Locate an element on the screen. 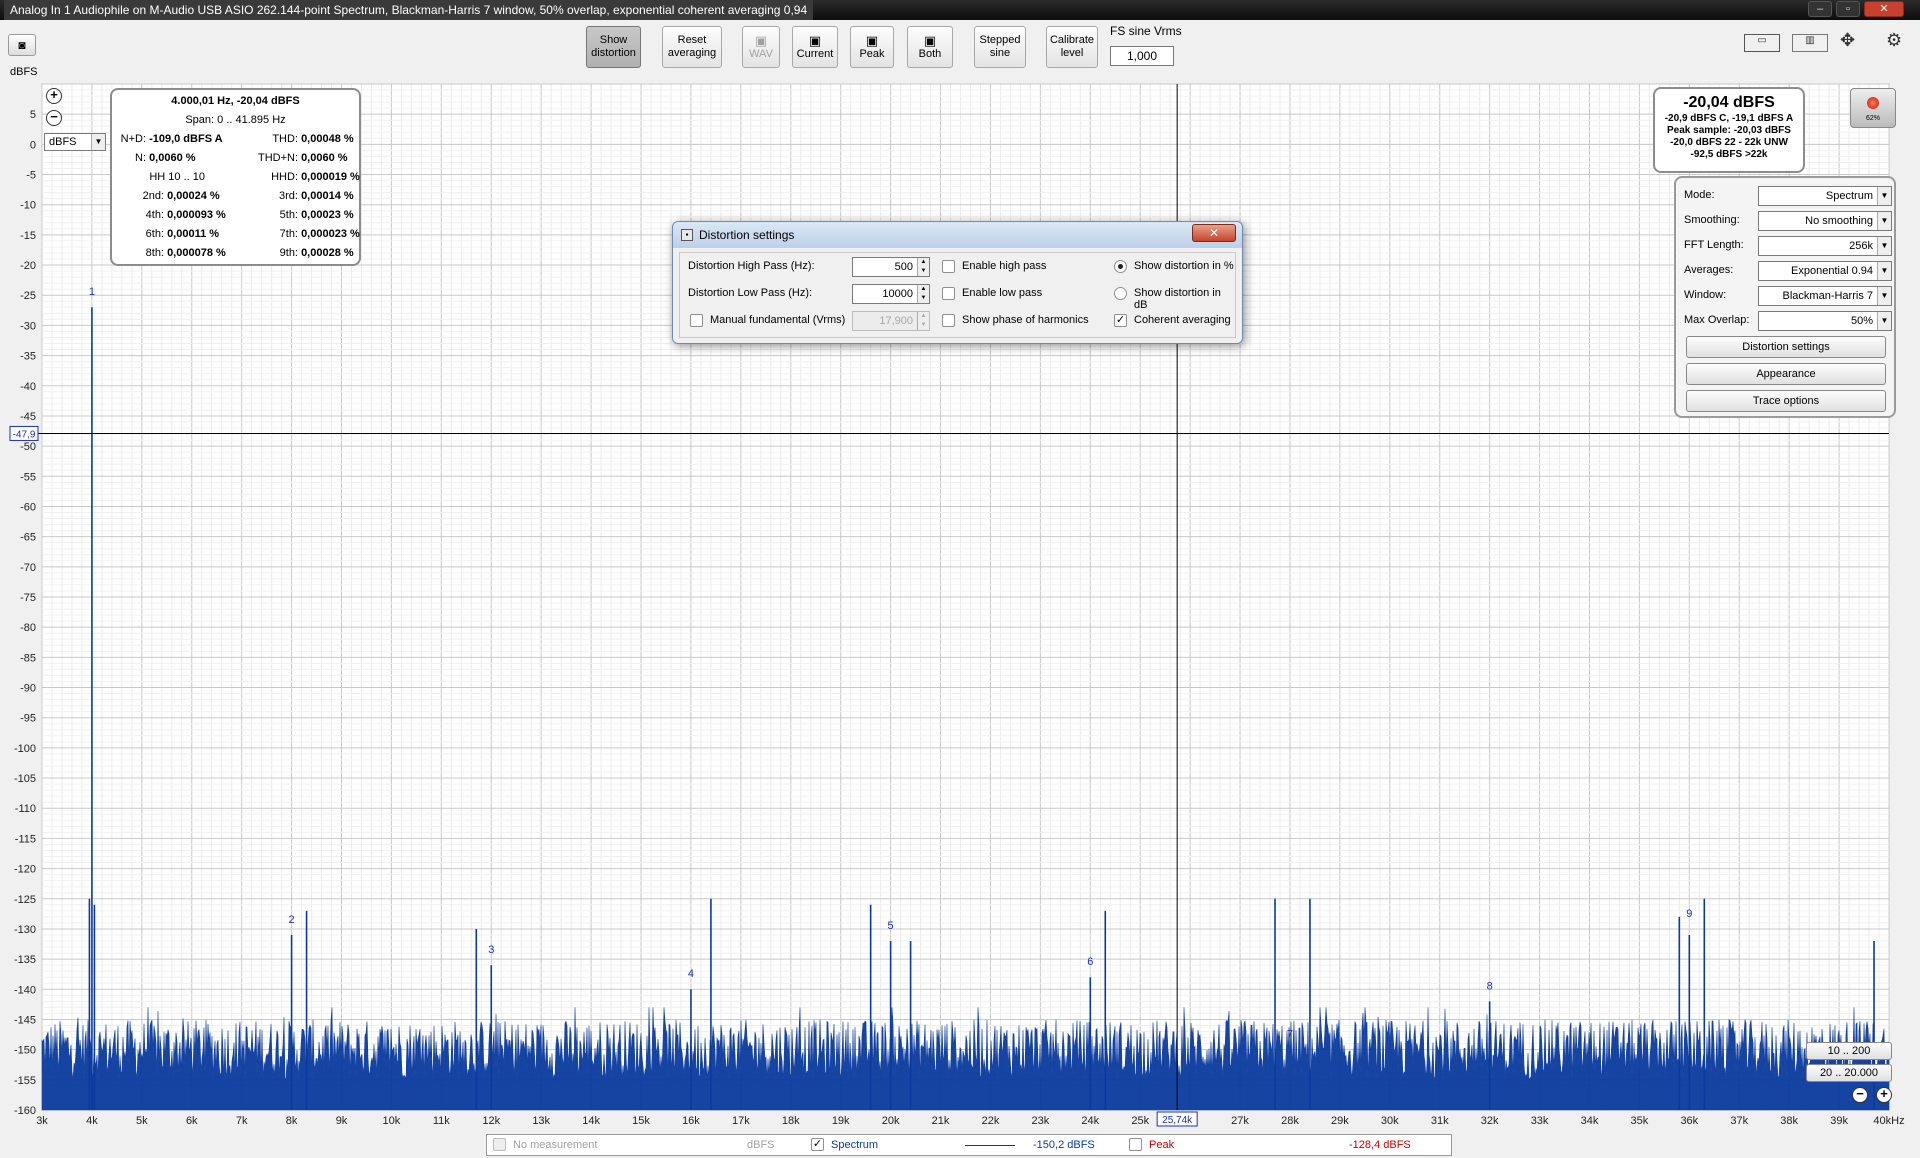 This screenshot has width=1920, height=1158. y-tick-label: -60 is located at coordinates (28, 507).